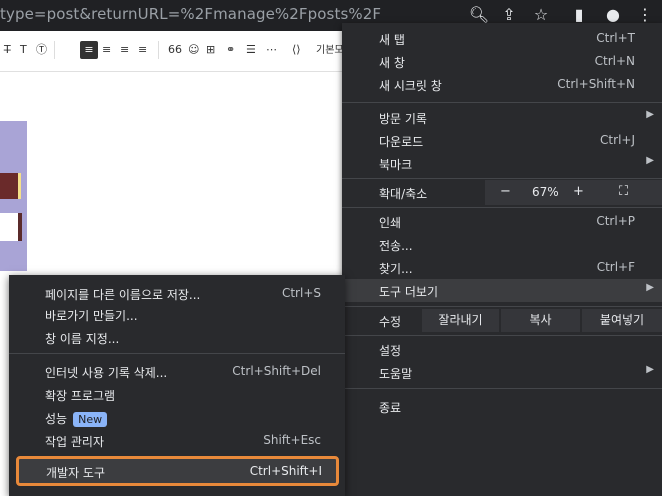 The image size is (662, 496). What do you see at coordinates (460, 320) in the screenshot?
I see `cut-button: 잘라내기` at bounding box center [460, 320].